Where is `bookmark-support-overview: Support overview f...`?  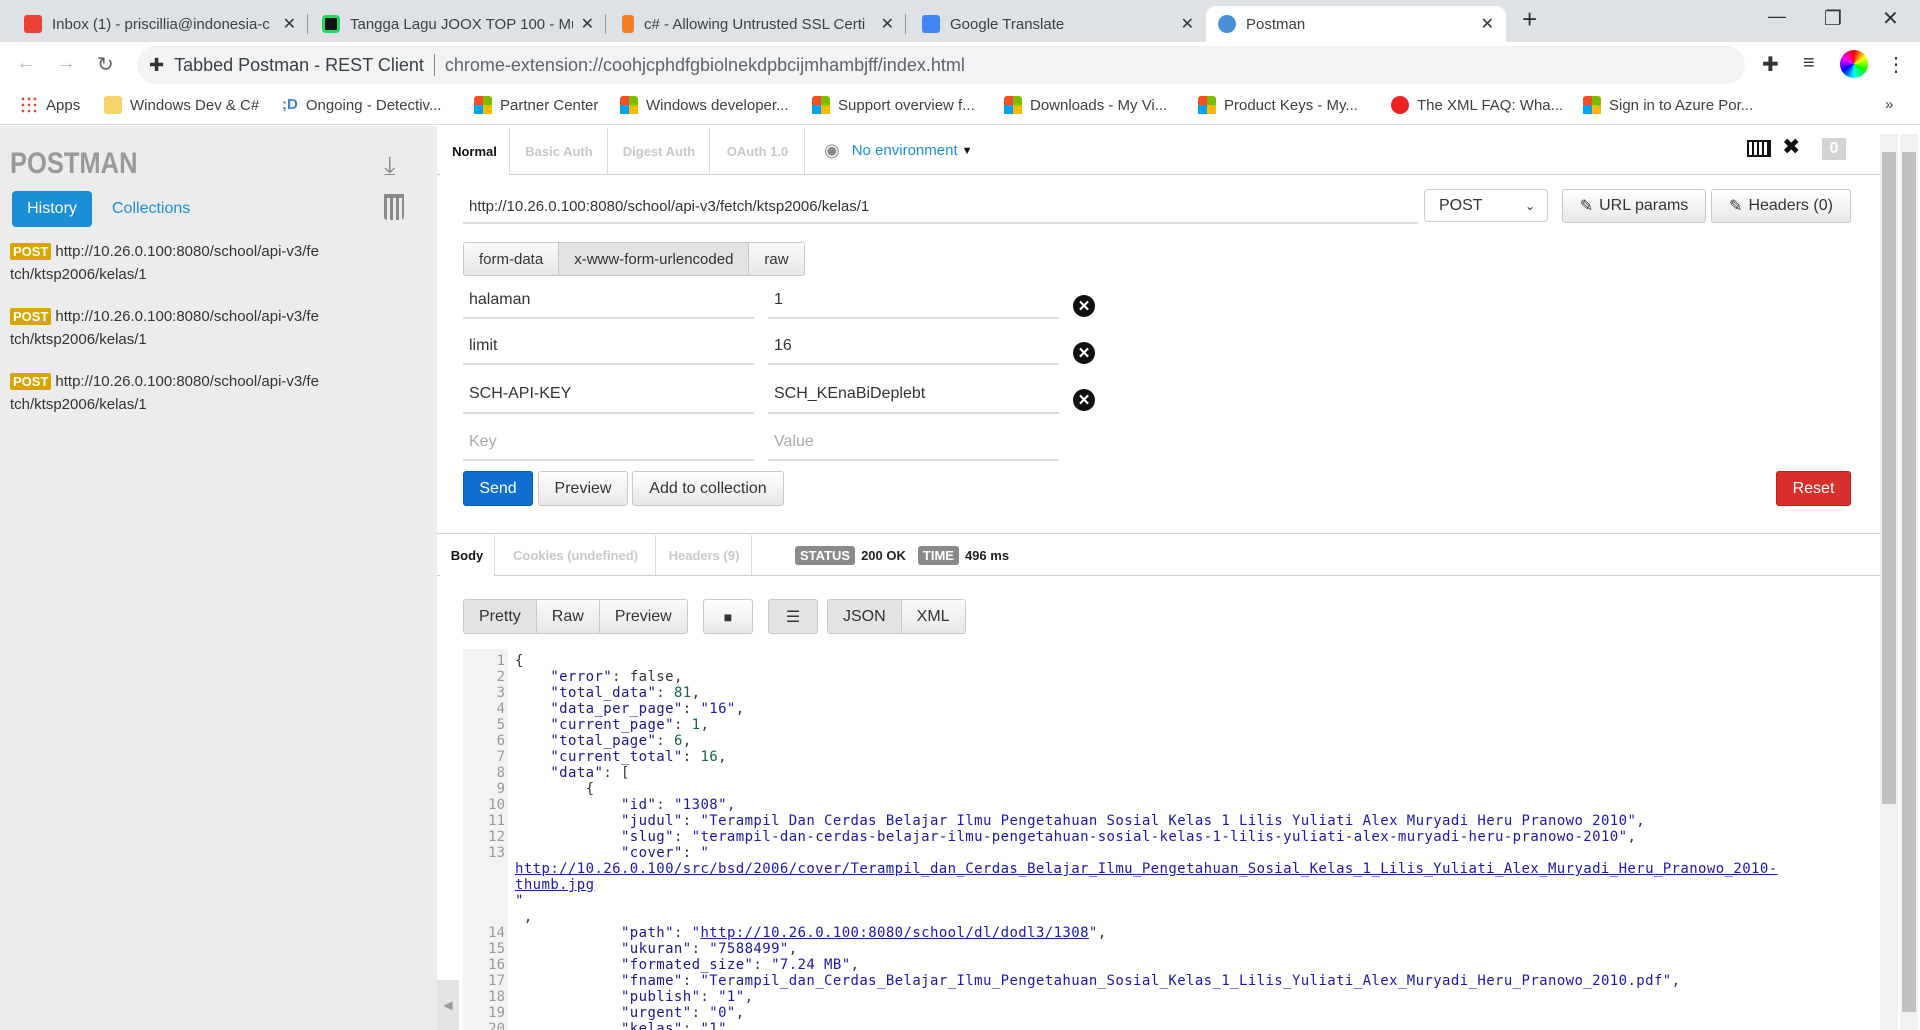 bookmark-support-overview: Support overview f... is located at coordinates (893, 105).